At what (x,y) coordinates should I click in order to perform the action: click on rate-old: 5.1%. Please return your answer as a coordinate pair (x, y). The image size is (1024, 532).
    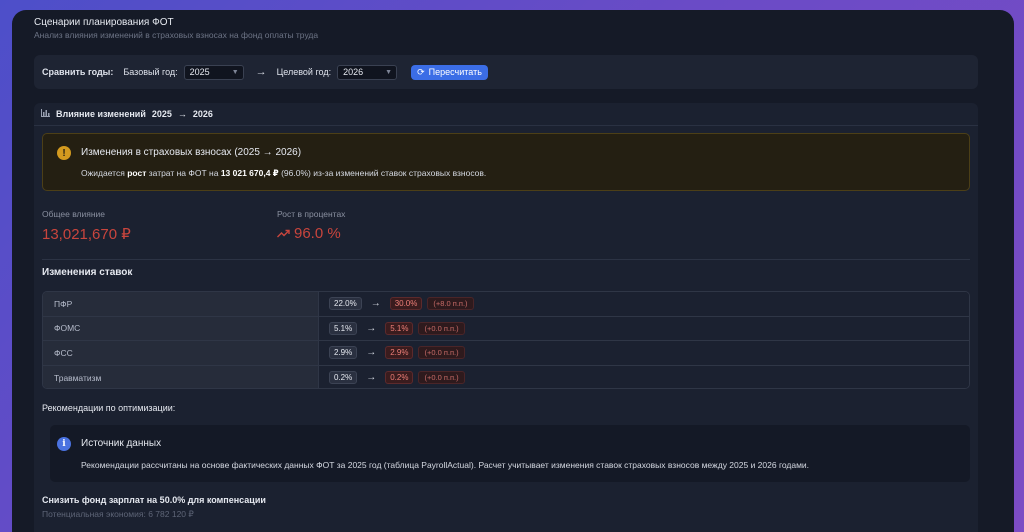
    Looking at the image, I should click on (343, 328).